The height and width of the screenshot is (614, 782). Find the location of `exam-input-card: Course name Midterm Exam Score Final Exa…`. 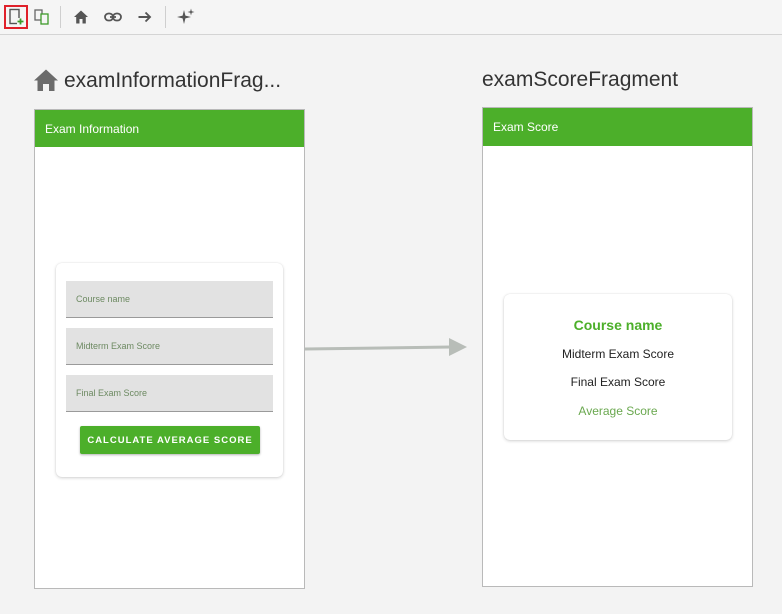

exam-input-card: Course name Midterm Exam Score Final Exa… is located at coordinates (169, 370).